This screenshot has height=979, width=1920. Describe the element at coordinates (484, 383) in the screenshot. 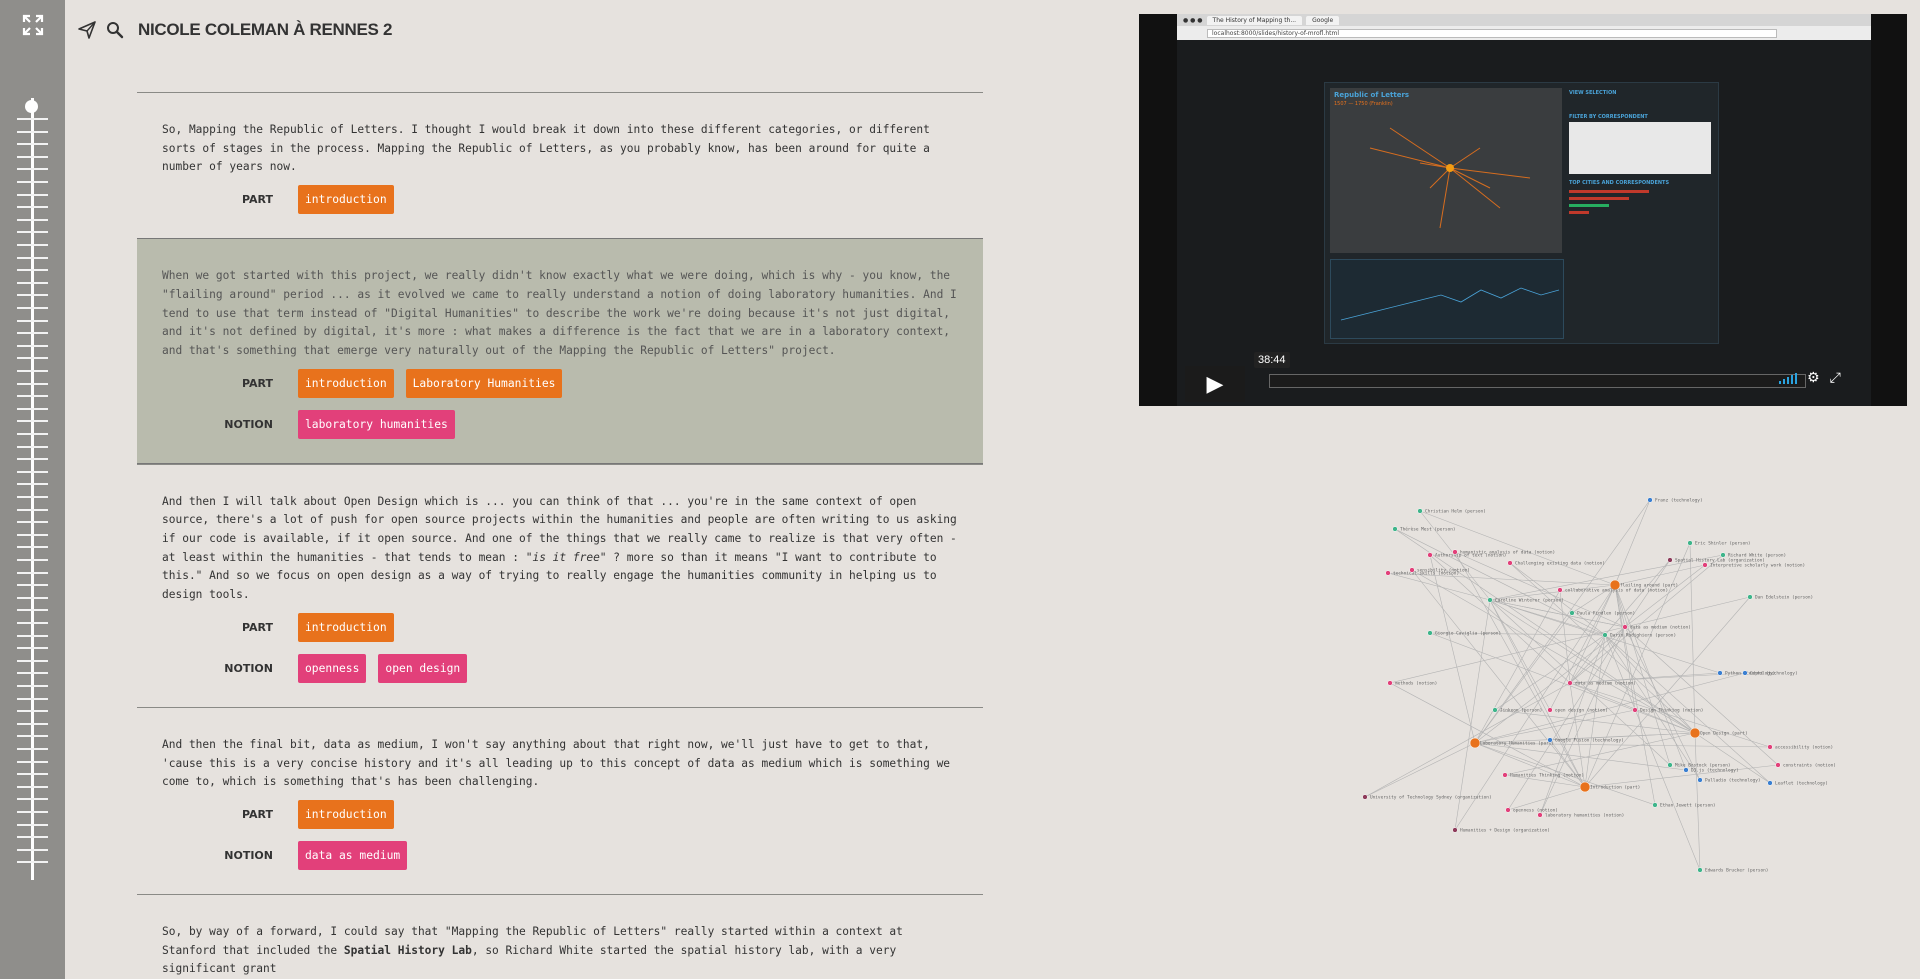

I see `part-tag: Laboratory Humanities` at that location.